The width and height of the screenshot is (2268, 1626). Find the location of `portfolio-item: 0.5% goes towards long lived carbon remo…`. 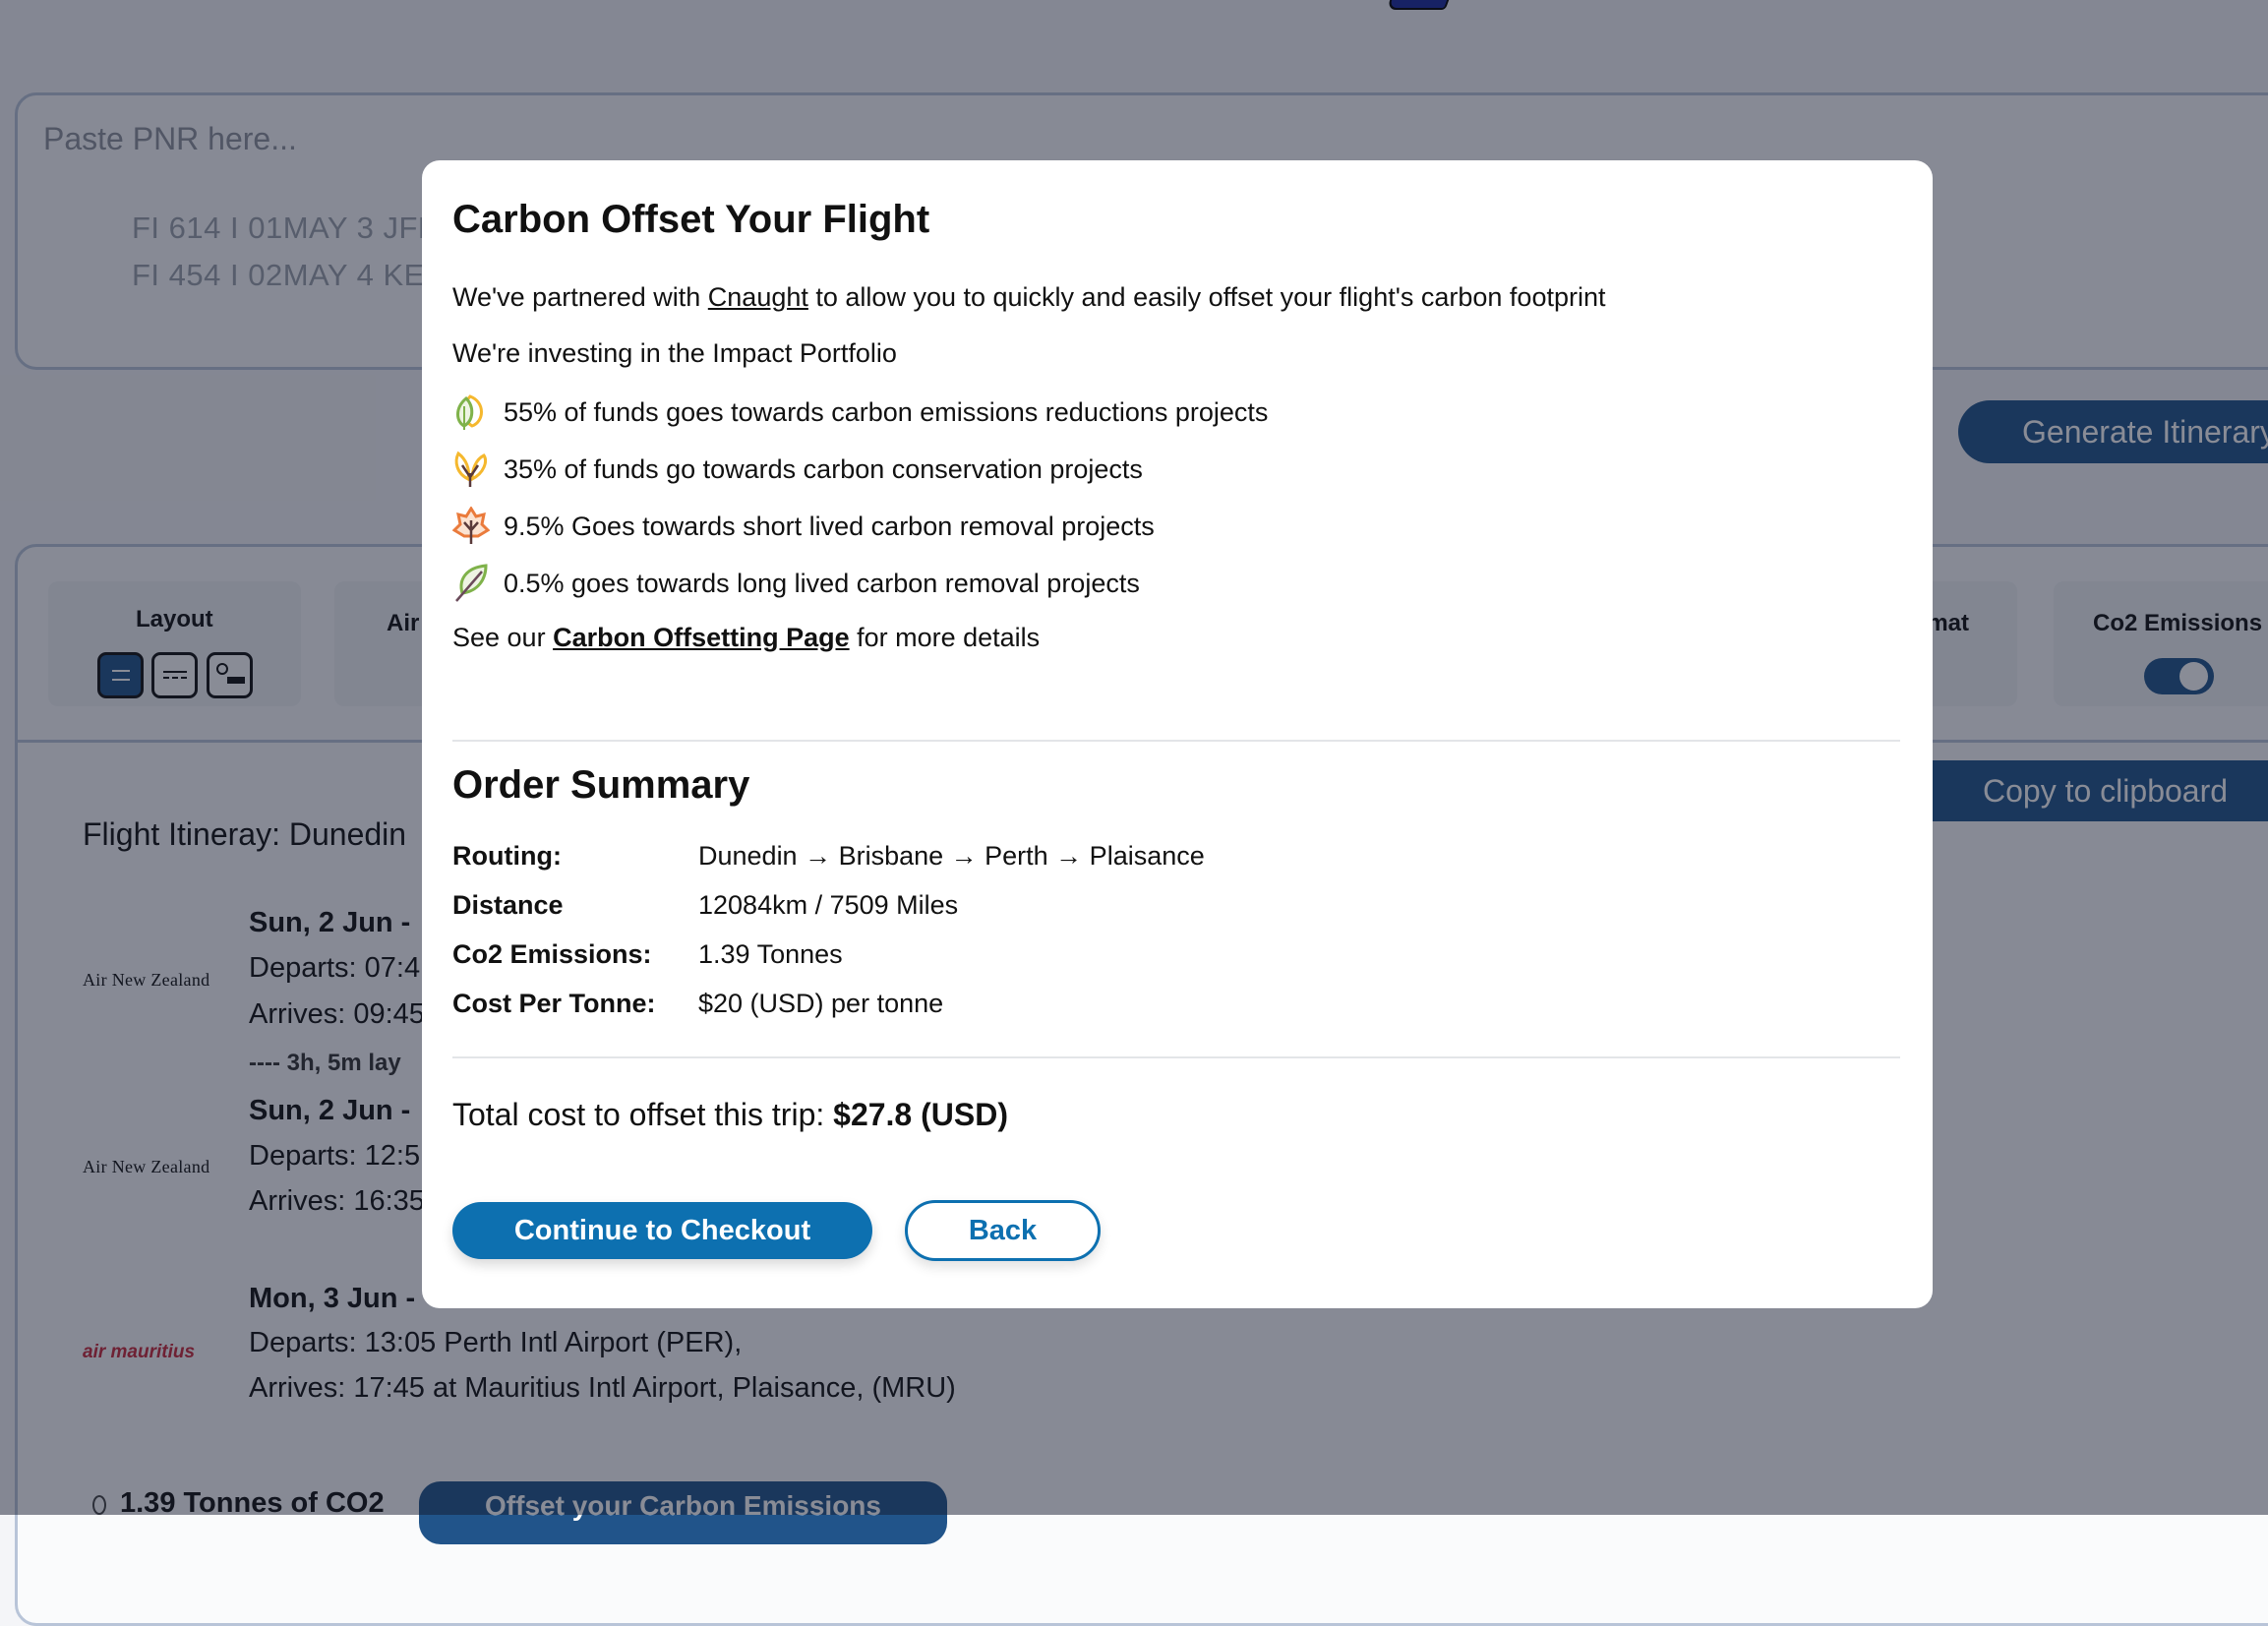

portfolio-item: 0.5% goes towards long lived carbon remo… is located at coordinates (796, 584).